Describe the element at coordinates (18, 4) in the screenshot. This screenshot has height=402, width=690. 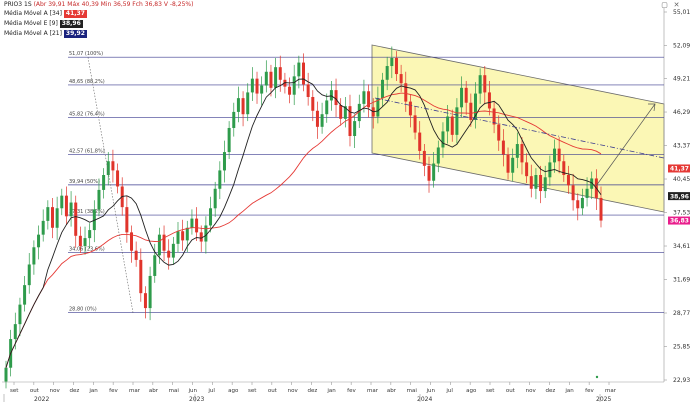
I see `ticker-label: PRIO3 1S` at that location.